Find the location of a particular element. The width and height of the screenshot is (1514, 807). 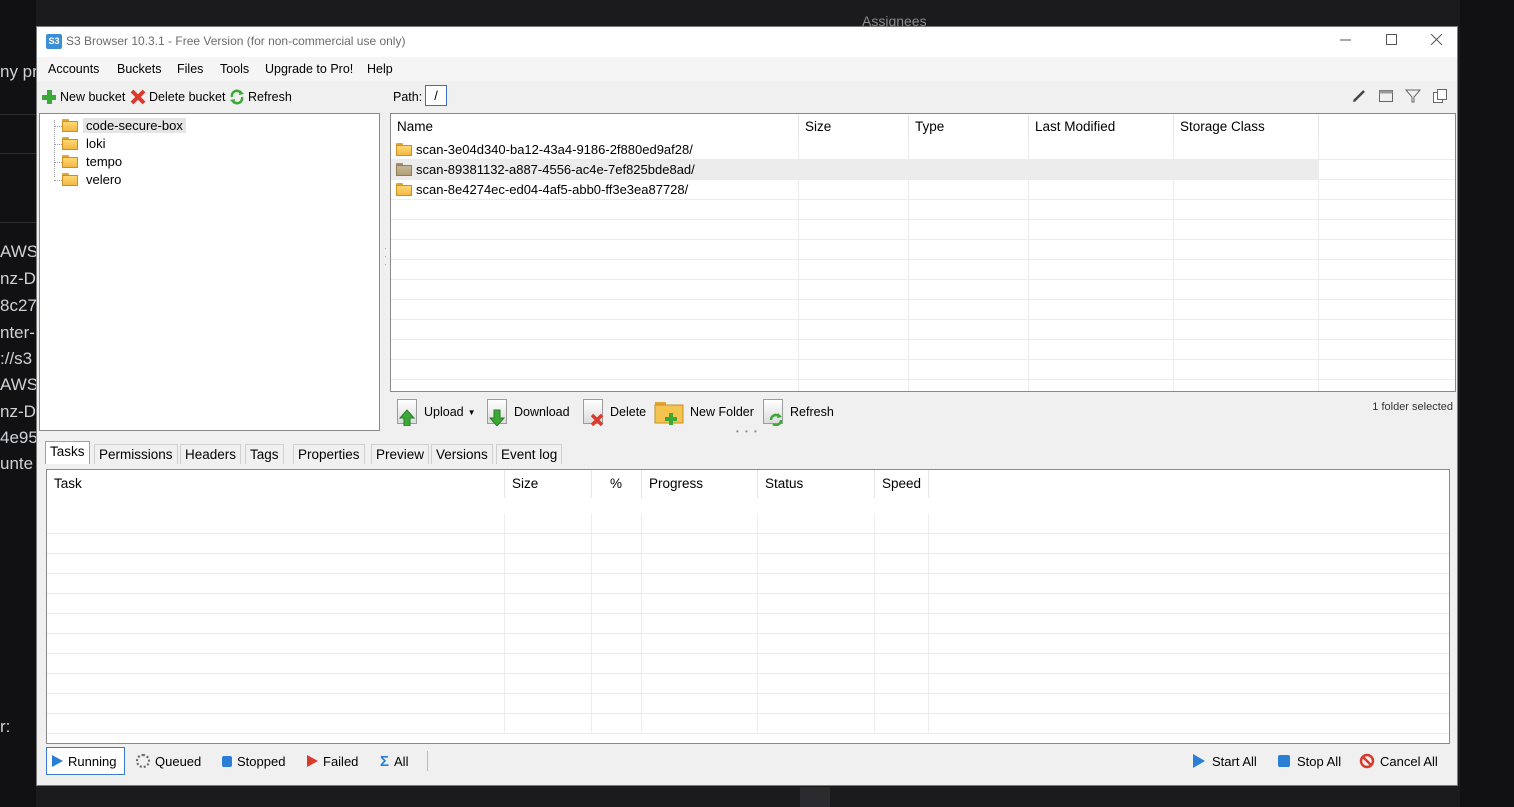

column-speed: Speed is located at coordinates (902, 484).